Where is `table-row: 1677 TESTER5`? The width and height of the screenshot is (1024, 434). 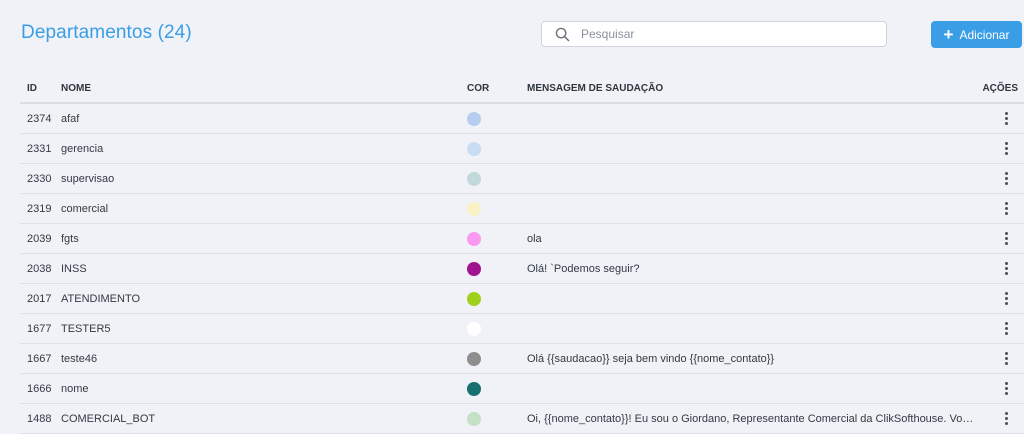
table-row: 1677 TESTER5 is located at coordinates (522, 328).